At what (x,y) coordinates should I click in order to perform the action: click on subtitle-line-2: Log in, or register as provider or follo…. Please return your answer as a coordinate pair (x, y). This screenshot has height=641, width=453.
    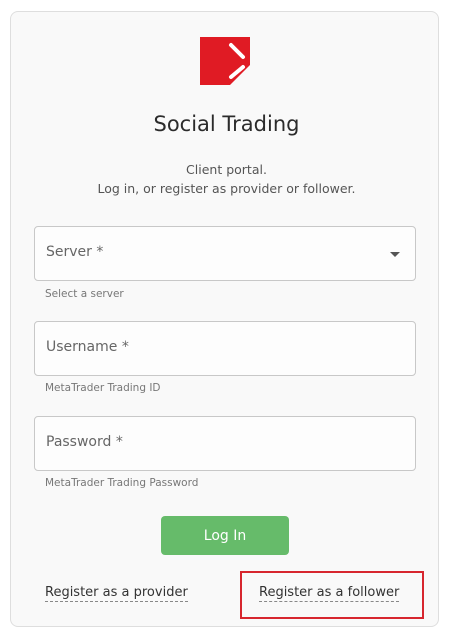
    Looking at the image, I should click on (226, 188).